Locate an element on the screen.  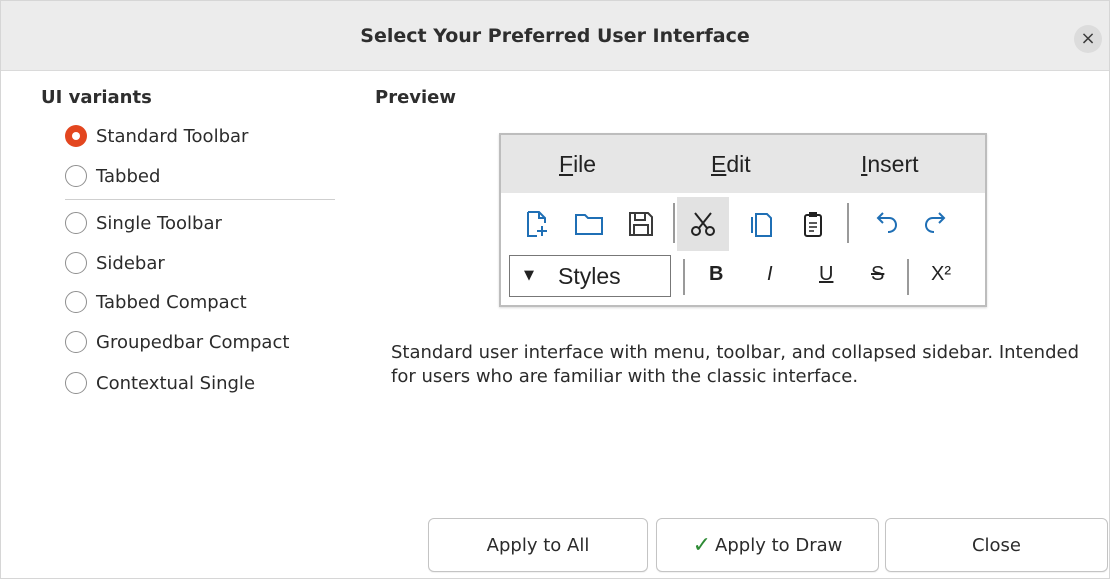
radio-groupedbar-compact: Groupedbar Compact is located at coordinates (177, 342).